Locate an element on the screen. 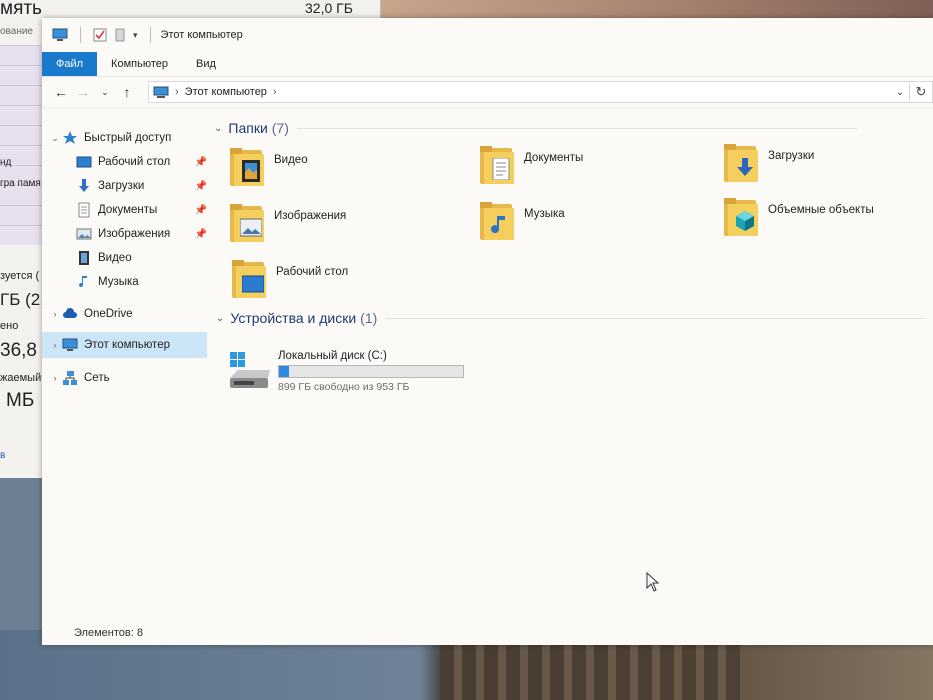  sidebar-item-label: Документы is located at coordinates (128, 210).